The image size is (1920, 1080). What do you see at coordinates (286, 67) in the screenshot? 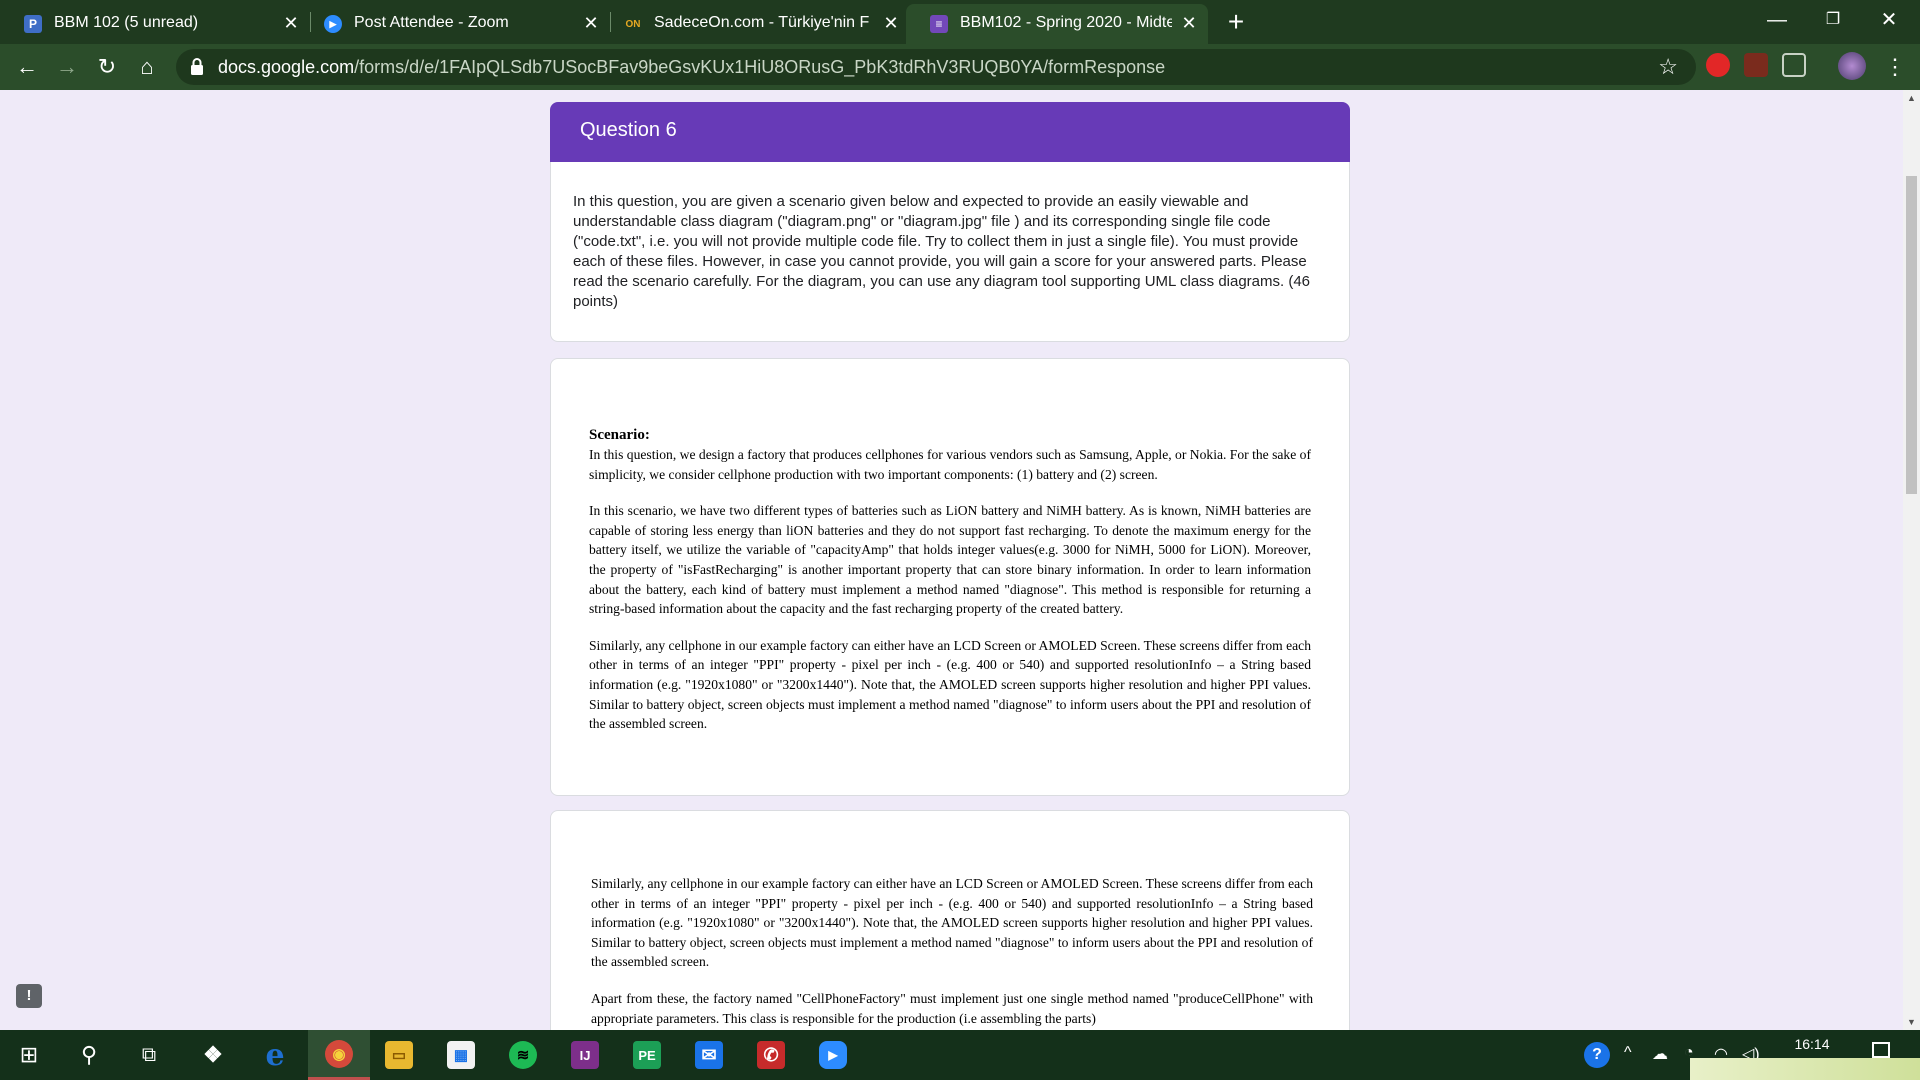
I see `url-host: docs.google.com` at bounding box center [286, 67].